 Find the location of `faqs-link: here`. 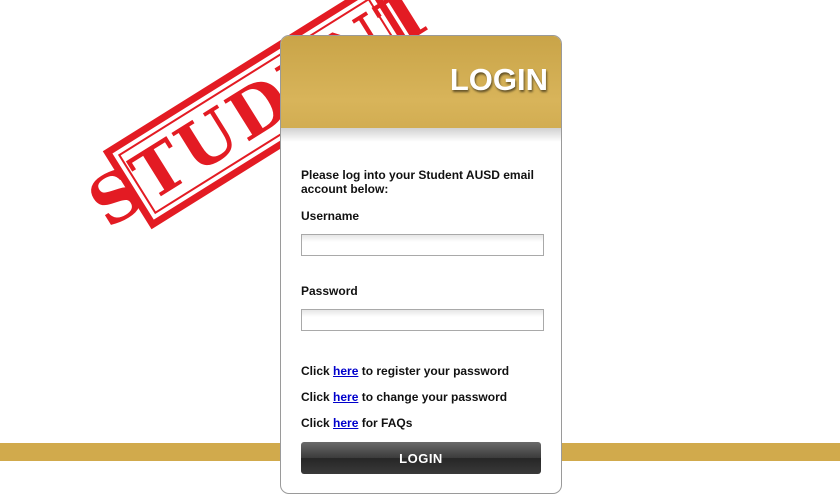

faqs-link: here is located at coordinates (345, 423).